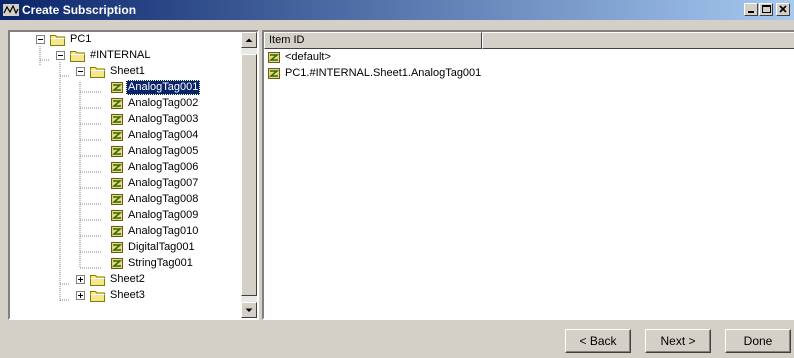 The image size is (794, 358). Describe the element at coordinates (373, 40) in the screenshot. I see `column-header-item-id: Item ID` at that location.